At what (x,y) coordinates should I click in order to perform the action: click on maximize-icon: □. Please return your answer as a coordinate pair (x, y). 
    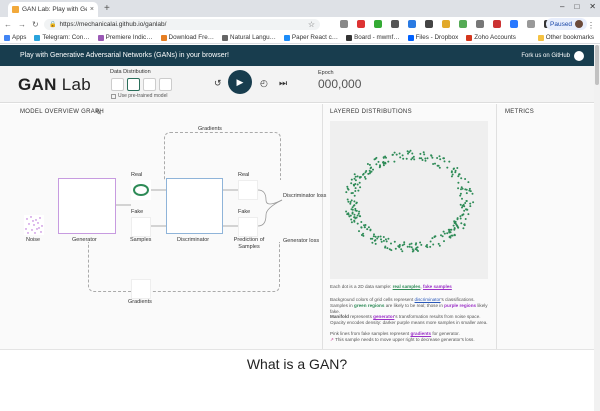
    Looking at the image, I should click on (576, 6).